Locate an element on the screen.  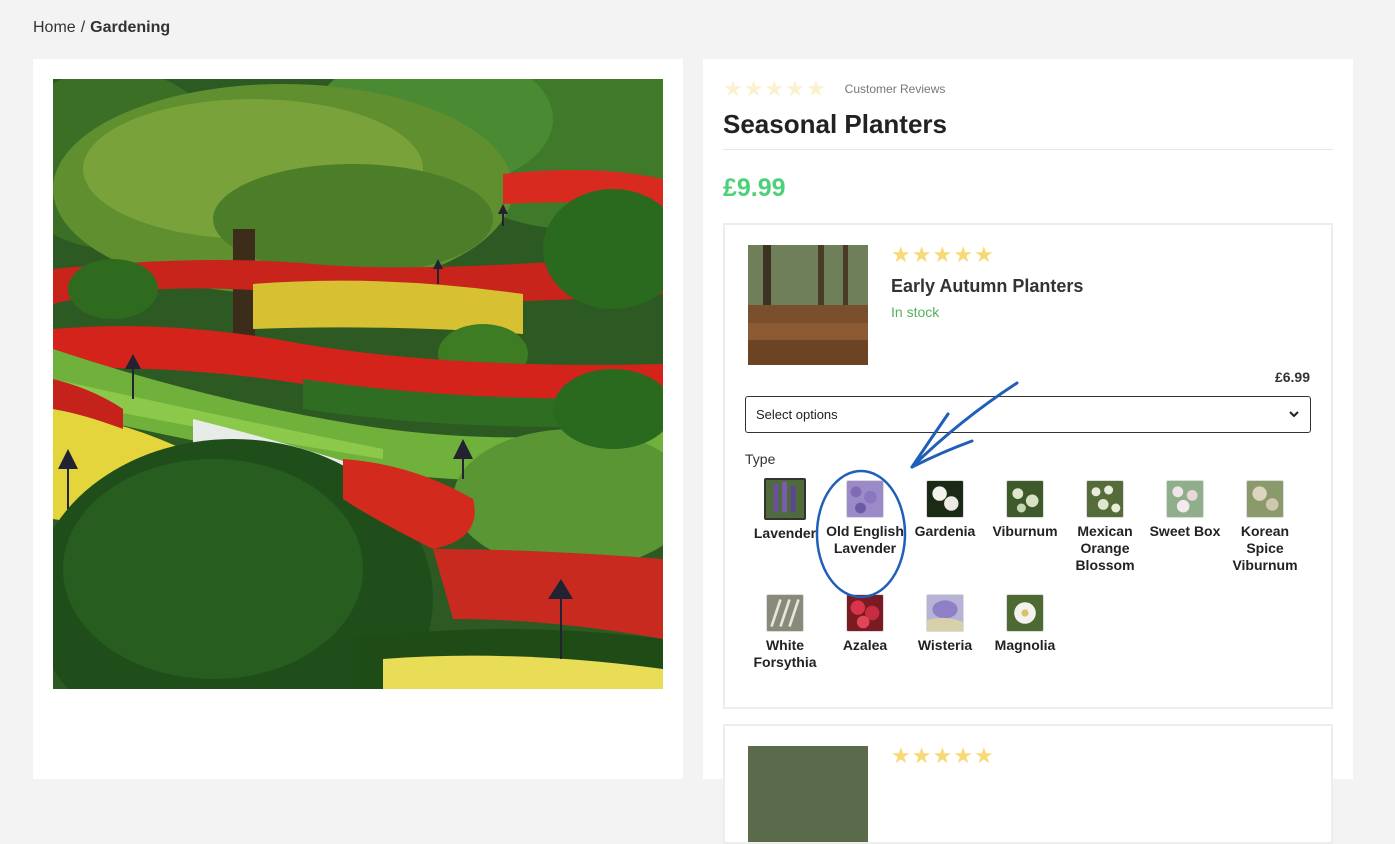
swatch-label: Viburnum is located at coordinates (1025, 531).